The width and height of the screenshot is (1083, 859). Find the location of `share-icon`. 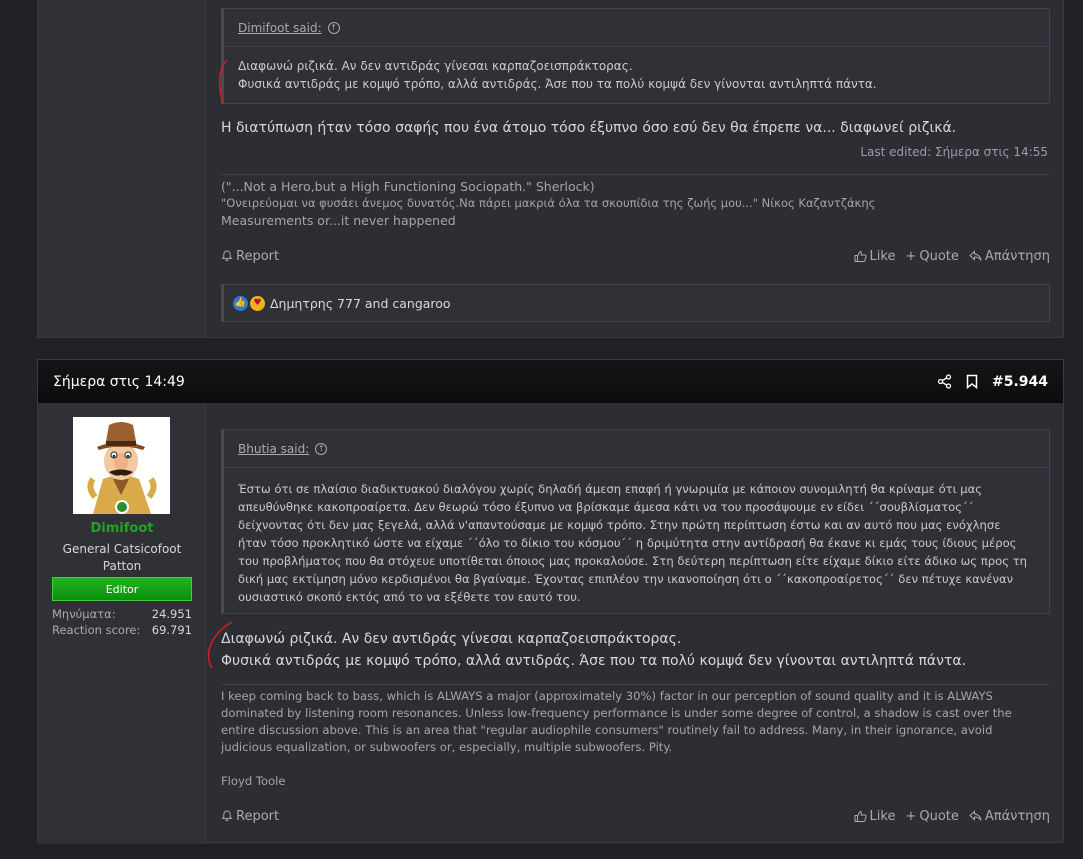

share-icon is located at coordinates (944, 381).